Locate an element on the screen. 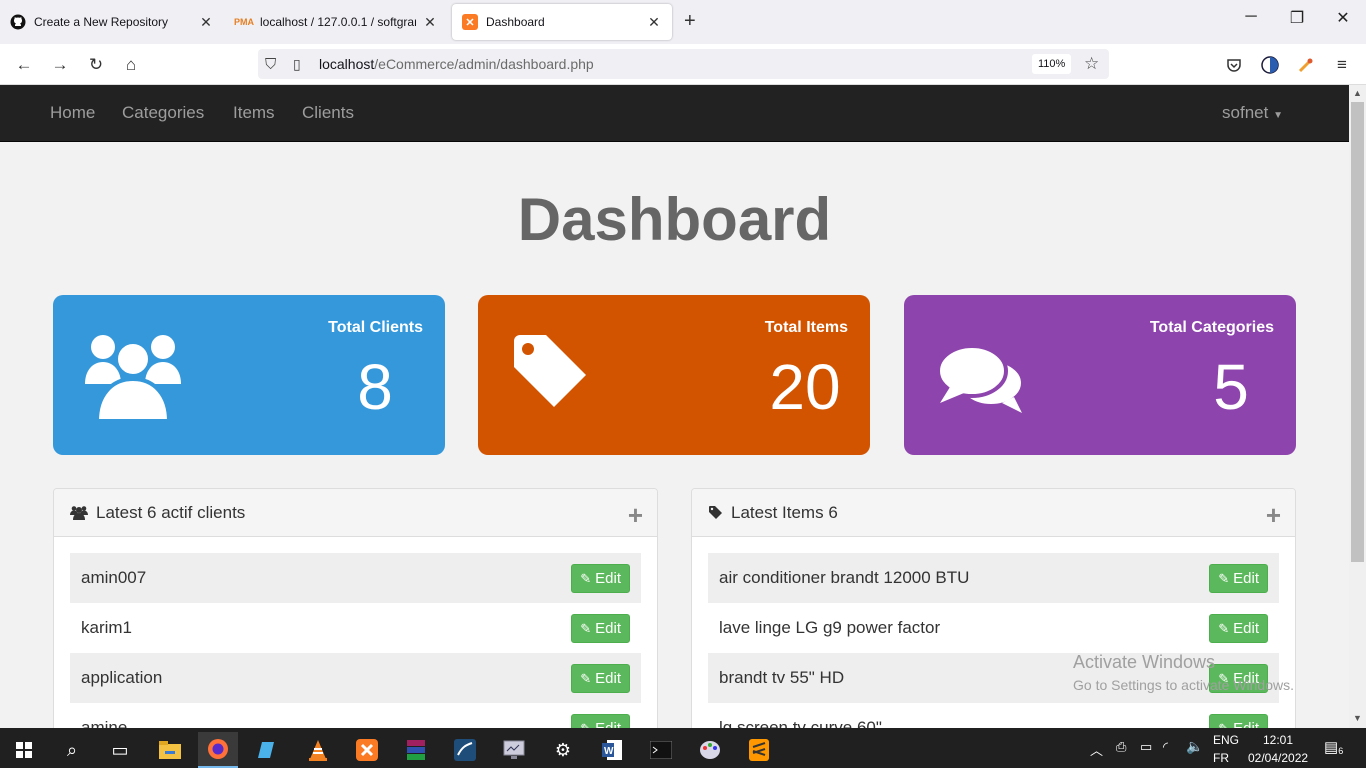  phpmyadmin-icon: PMA is located at coordinates (244, 22).